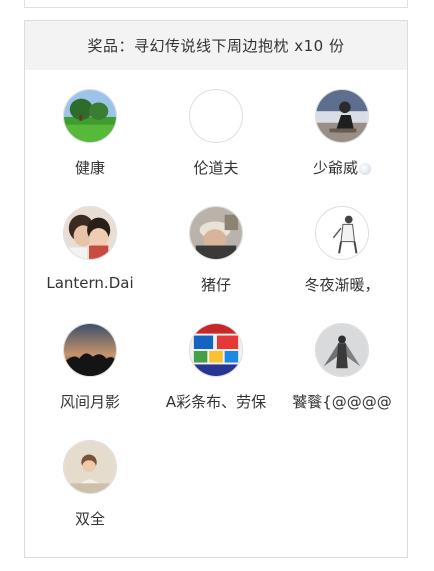  Describe the element at coordinates (90, 264) in the screenshot. I see `winner-item: Lantern.Dai` at that location.